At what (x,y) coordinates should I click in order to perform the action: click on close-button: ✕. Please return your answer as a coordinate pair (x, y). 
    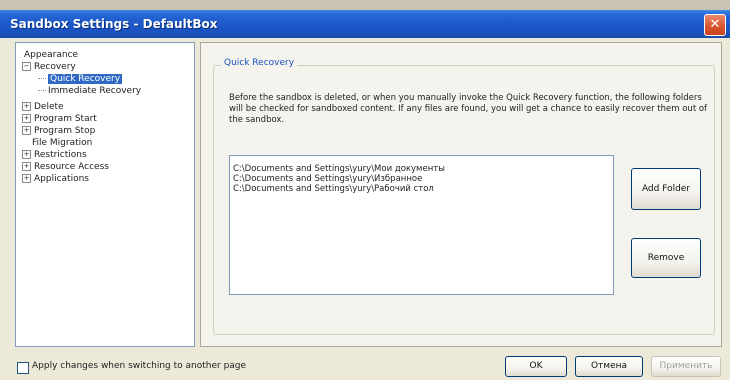
    Looking at the image, I should click on (715, 25).